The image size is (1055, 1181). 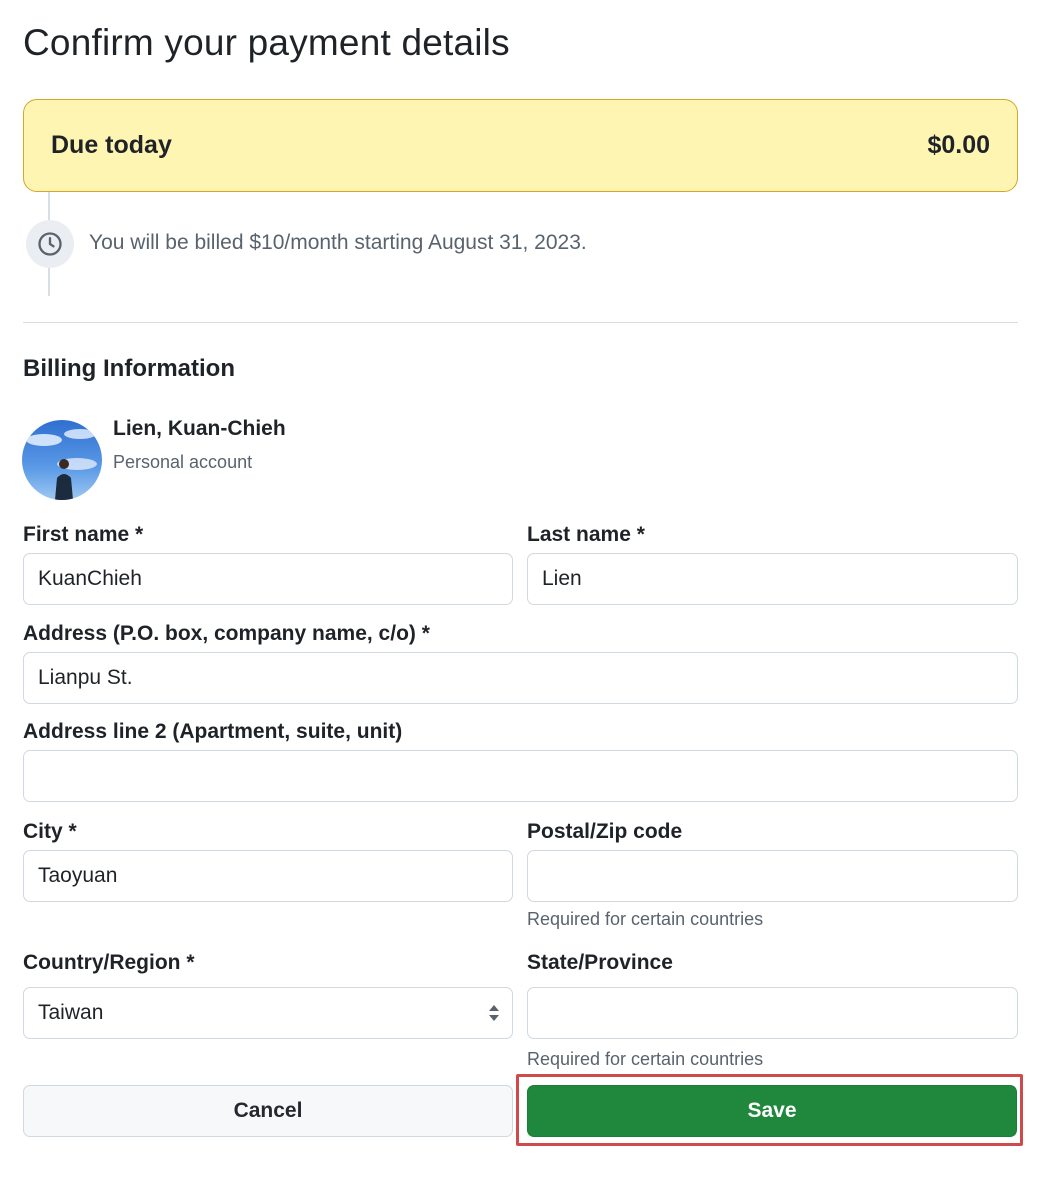 What do you see at coordinates (520, 145) in the screenshot?
I see `due-today-banner: Due today $0.00` at bounding box center [520, 145].